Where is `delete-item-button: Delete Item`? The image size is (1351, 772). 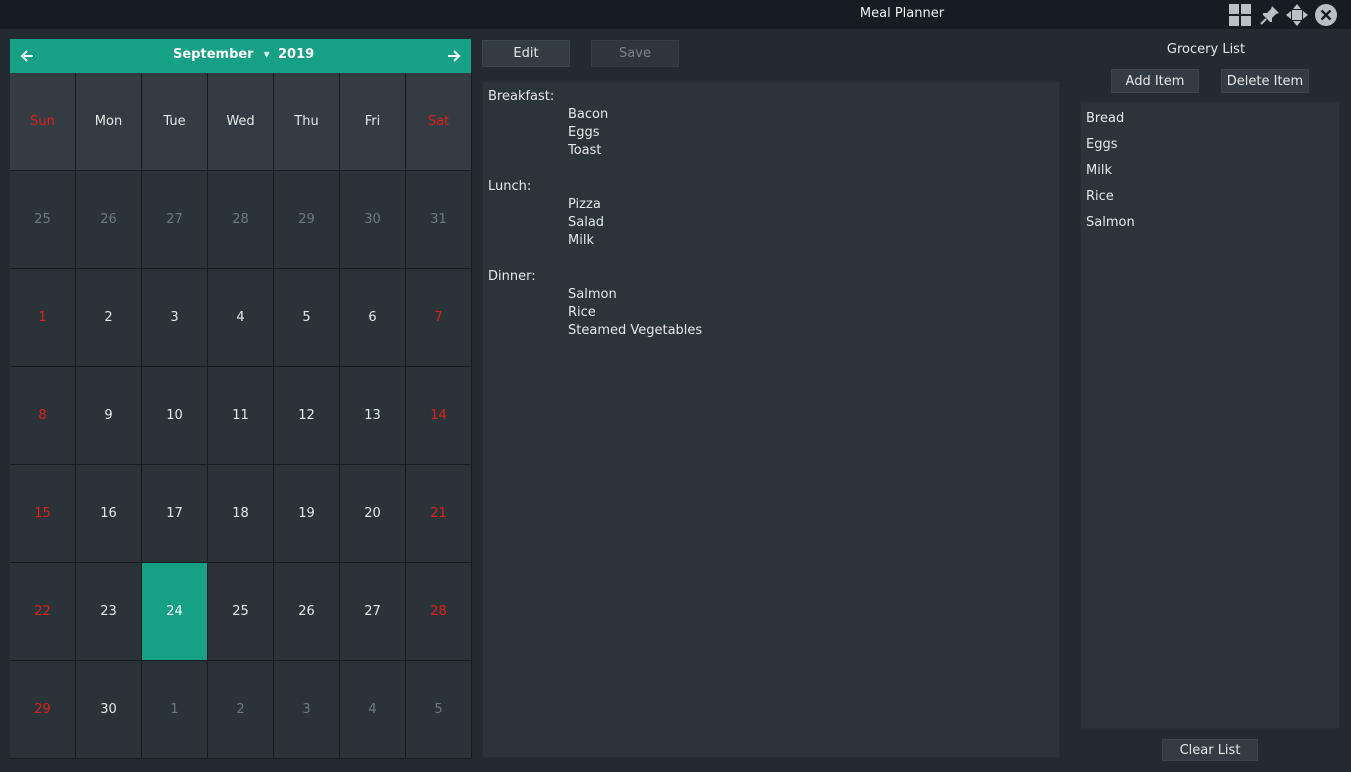 delete-item-button: Delete Item is located at coordinates (1265, 81).